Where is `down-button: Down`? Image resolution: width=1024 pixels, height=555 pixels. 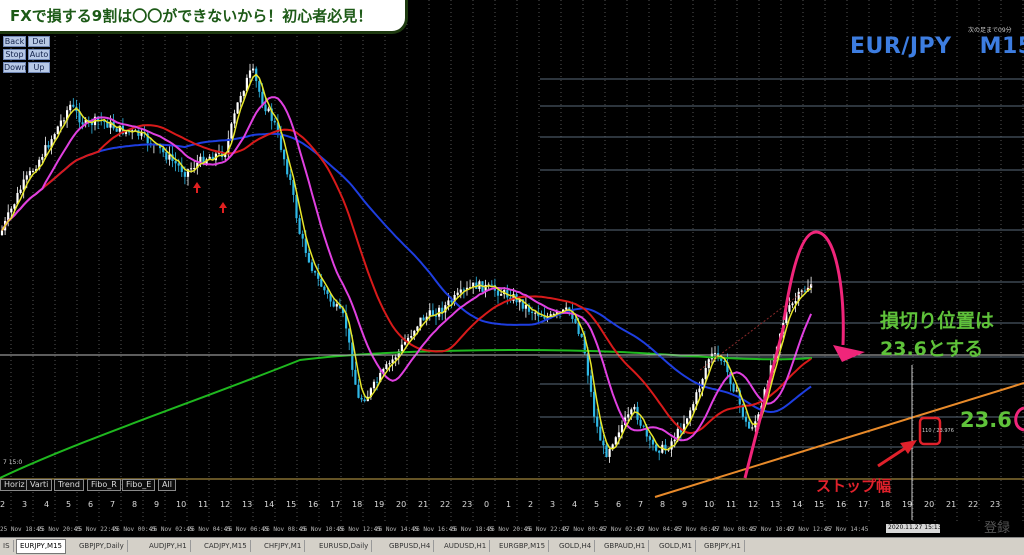
down-button: Down is located at coordinates (15, 67).